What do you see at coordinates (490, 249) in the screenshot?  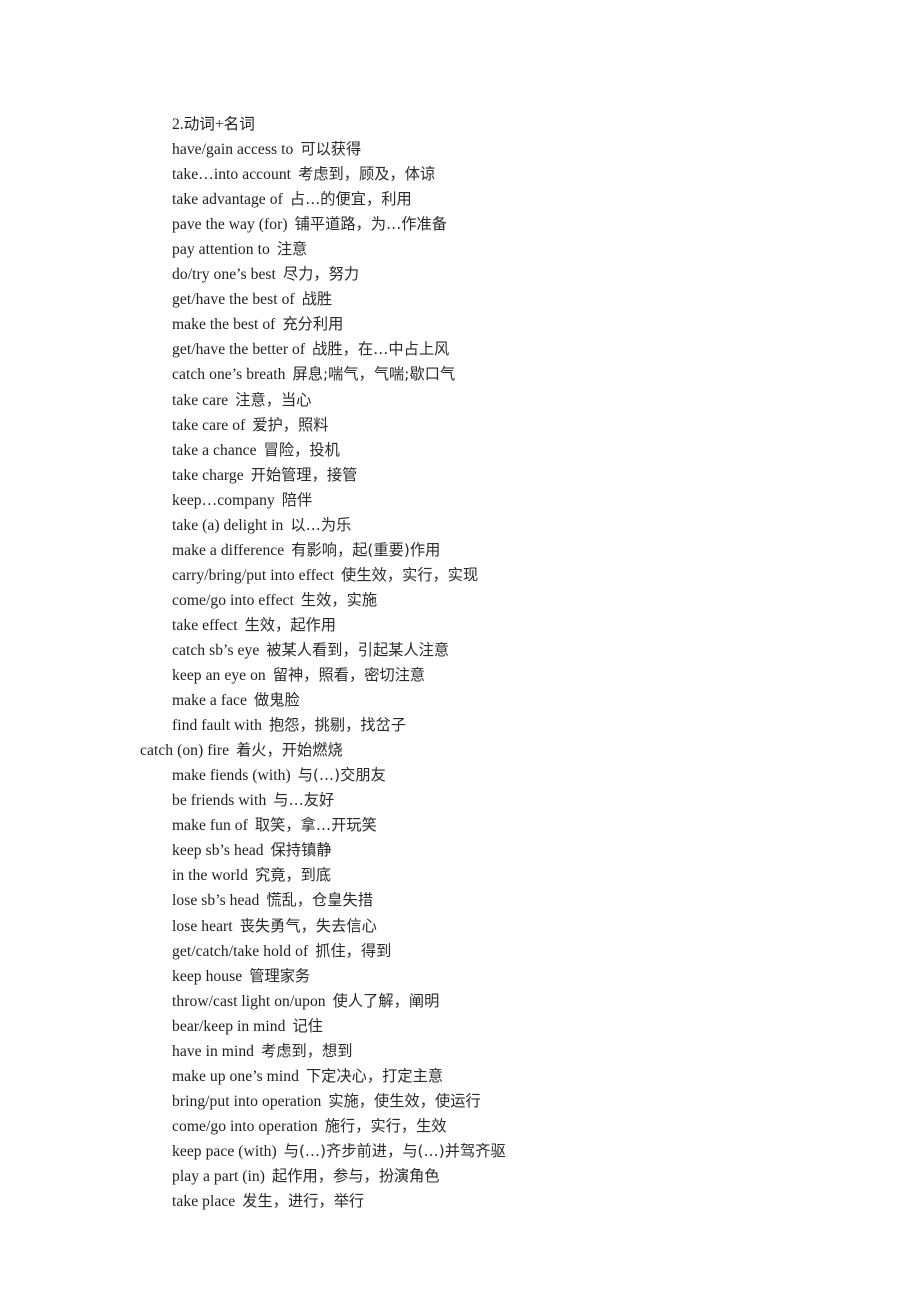 I see `vocabulary-entry: pay attention to 注意` at bounding box center [490, 249].